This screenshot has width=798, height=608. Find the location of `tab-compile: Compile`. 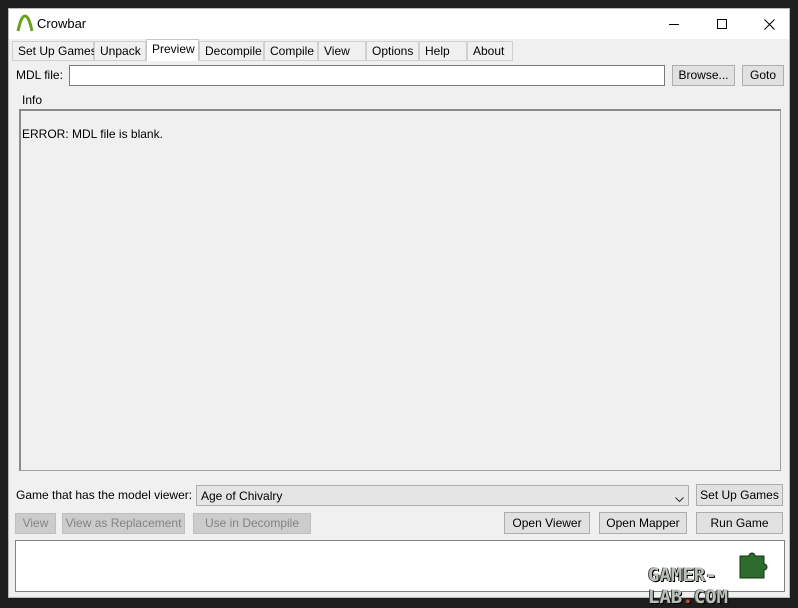

tab-compile: Compile is located at coordinates (291, 51).